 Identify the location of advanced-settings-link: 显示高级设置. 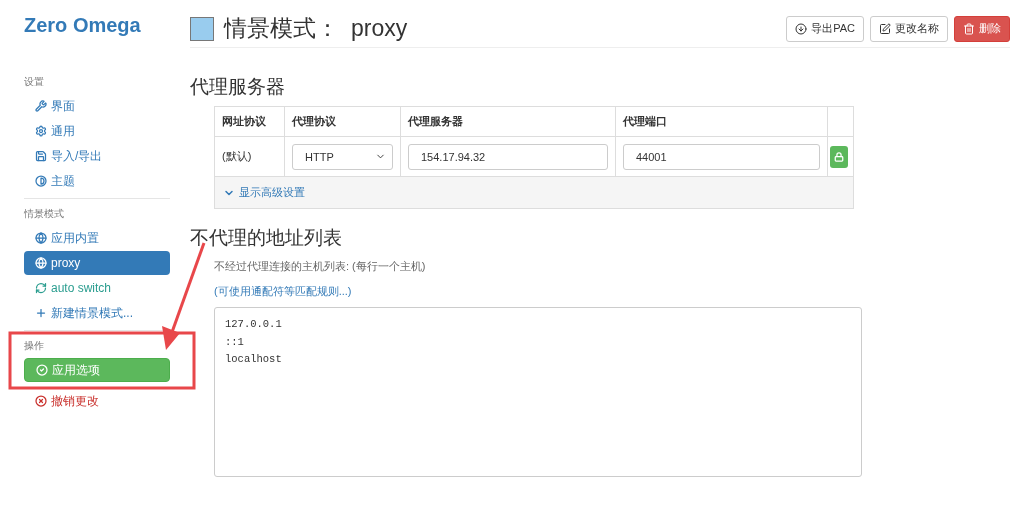
(264, 192).